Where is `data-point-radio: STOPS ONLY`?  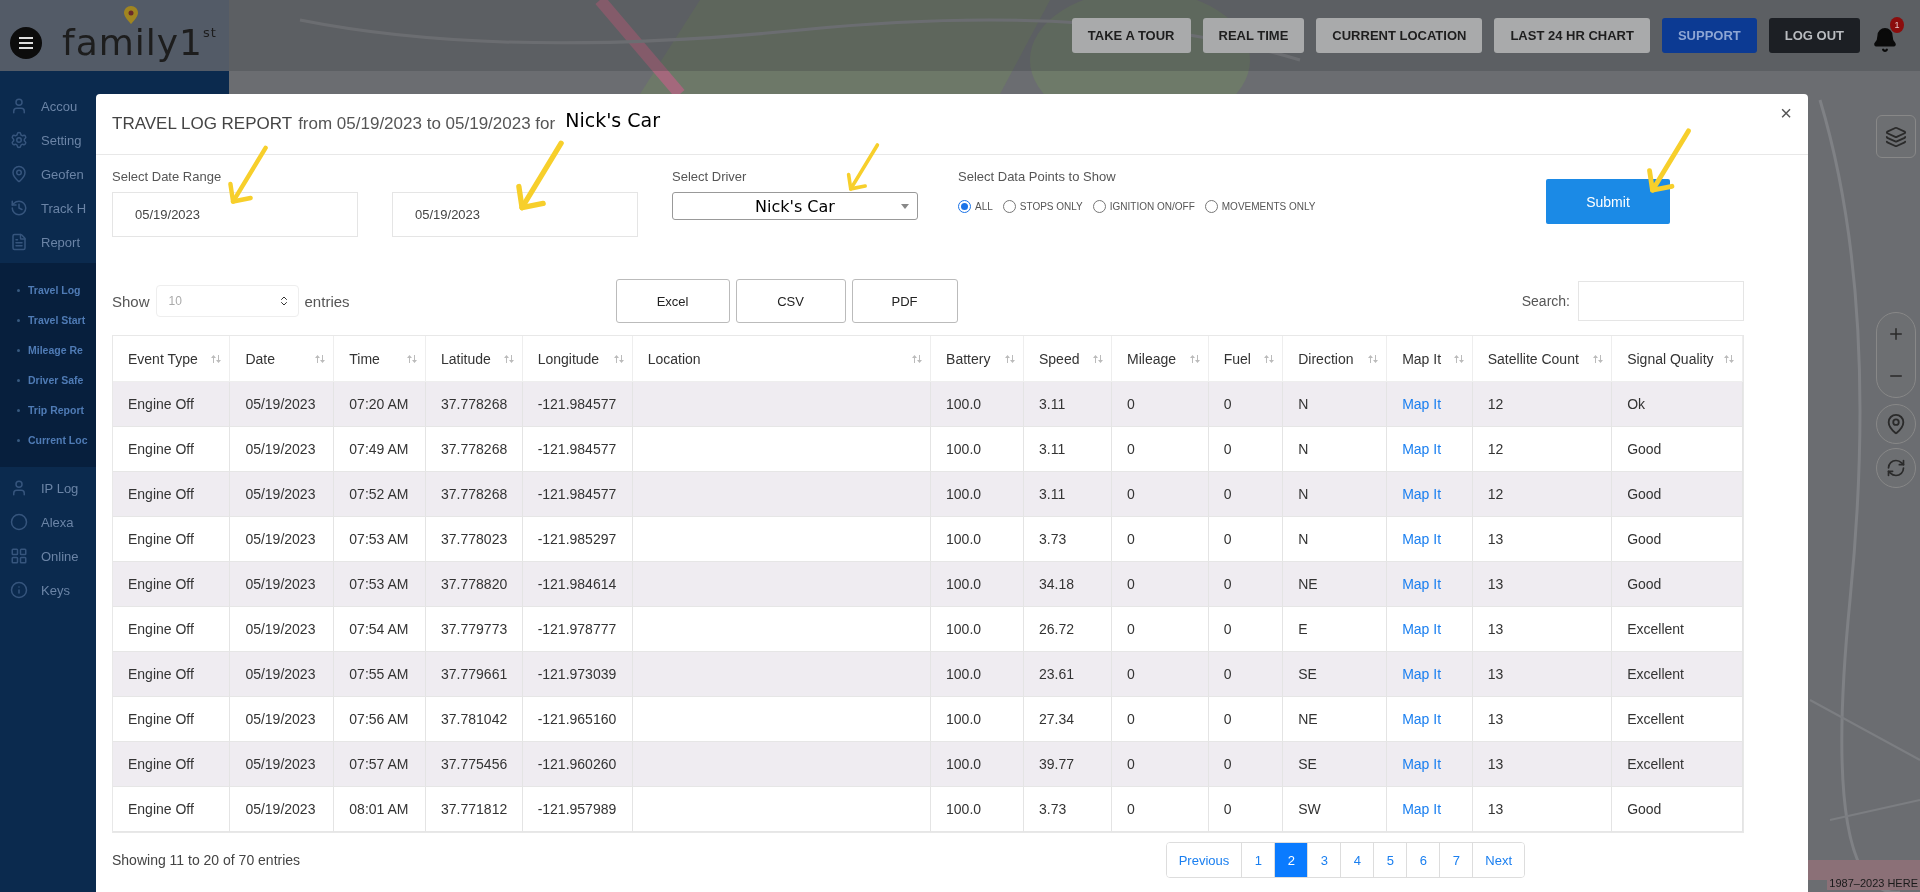 data-point-radio: STOPS ONLY is located at coordinates (1042, 206).